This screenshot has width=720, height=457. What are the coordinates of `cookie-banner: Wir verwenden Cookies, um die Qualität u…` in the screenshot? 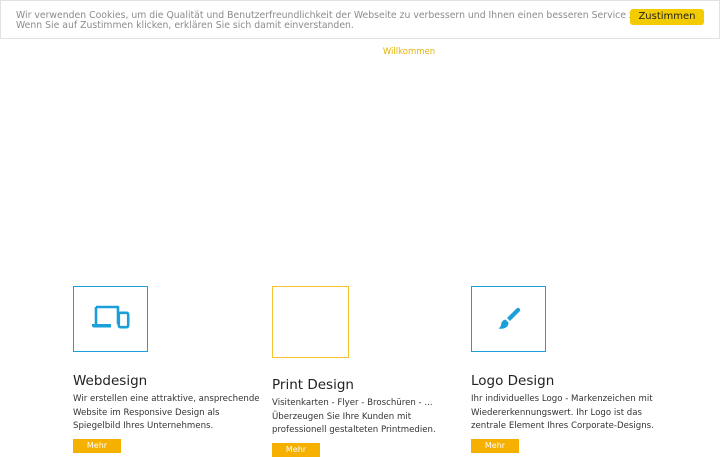 It's located at (360, 19).